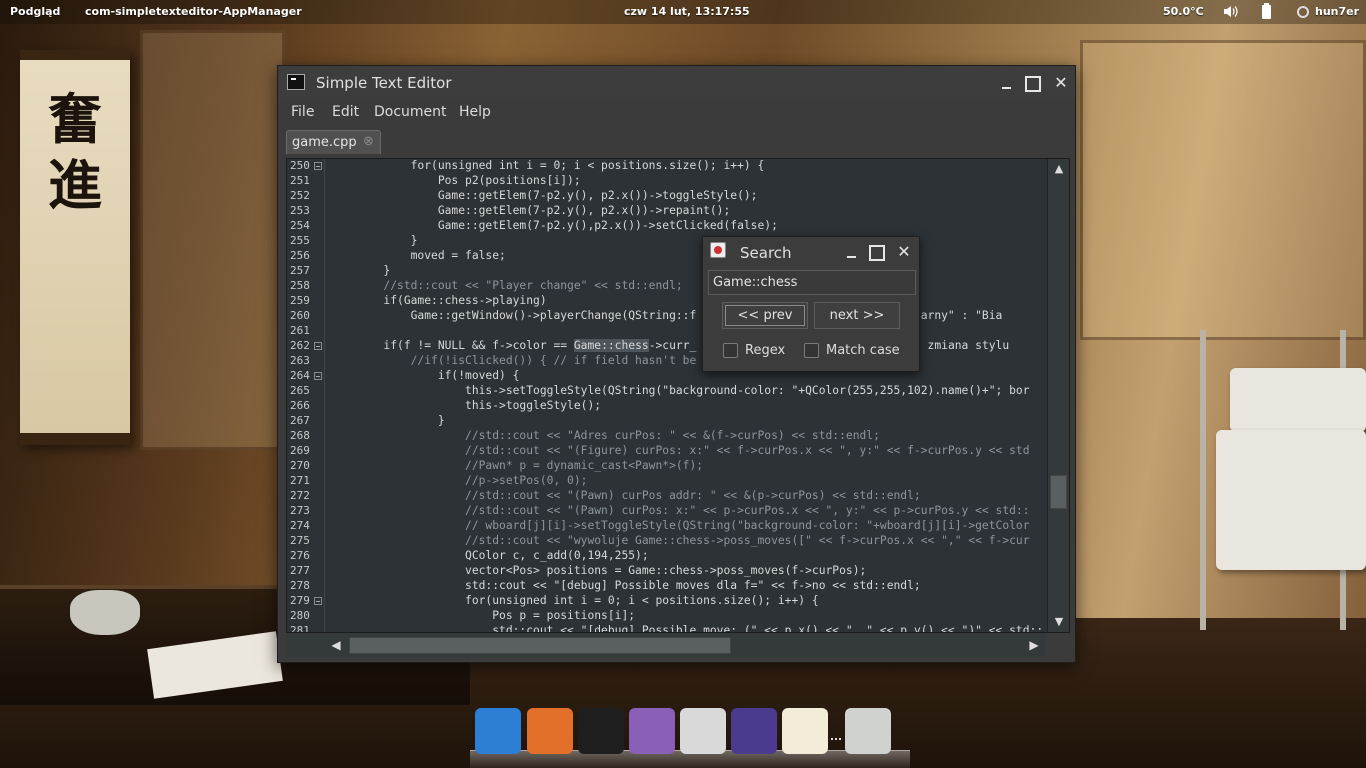  I want to click on line-number: 279, so click(300, 600).